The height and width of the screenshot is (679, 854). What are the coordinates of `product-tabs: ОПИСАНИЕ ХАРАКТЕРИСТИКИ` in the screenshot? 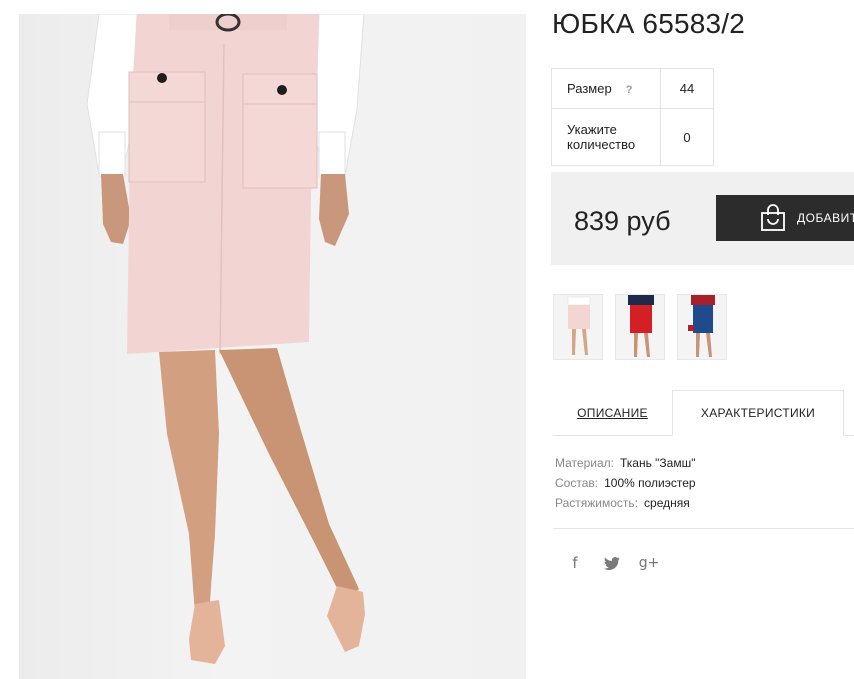 It's located at (703, 413).